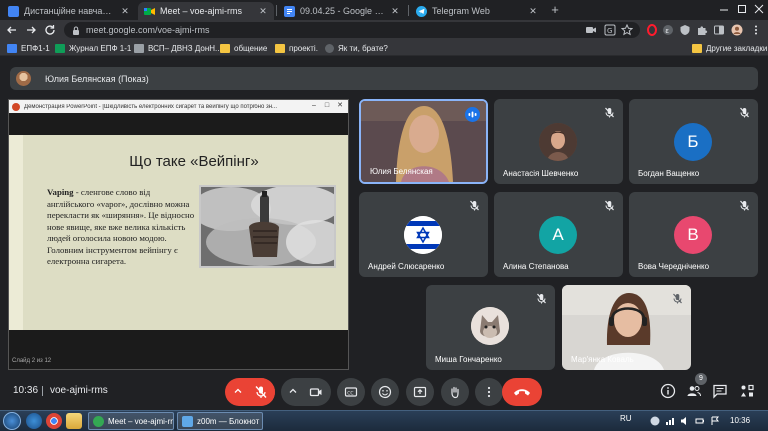  I want to click on translate-icon: G, so click(610, 30).